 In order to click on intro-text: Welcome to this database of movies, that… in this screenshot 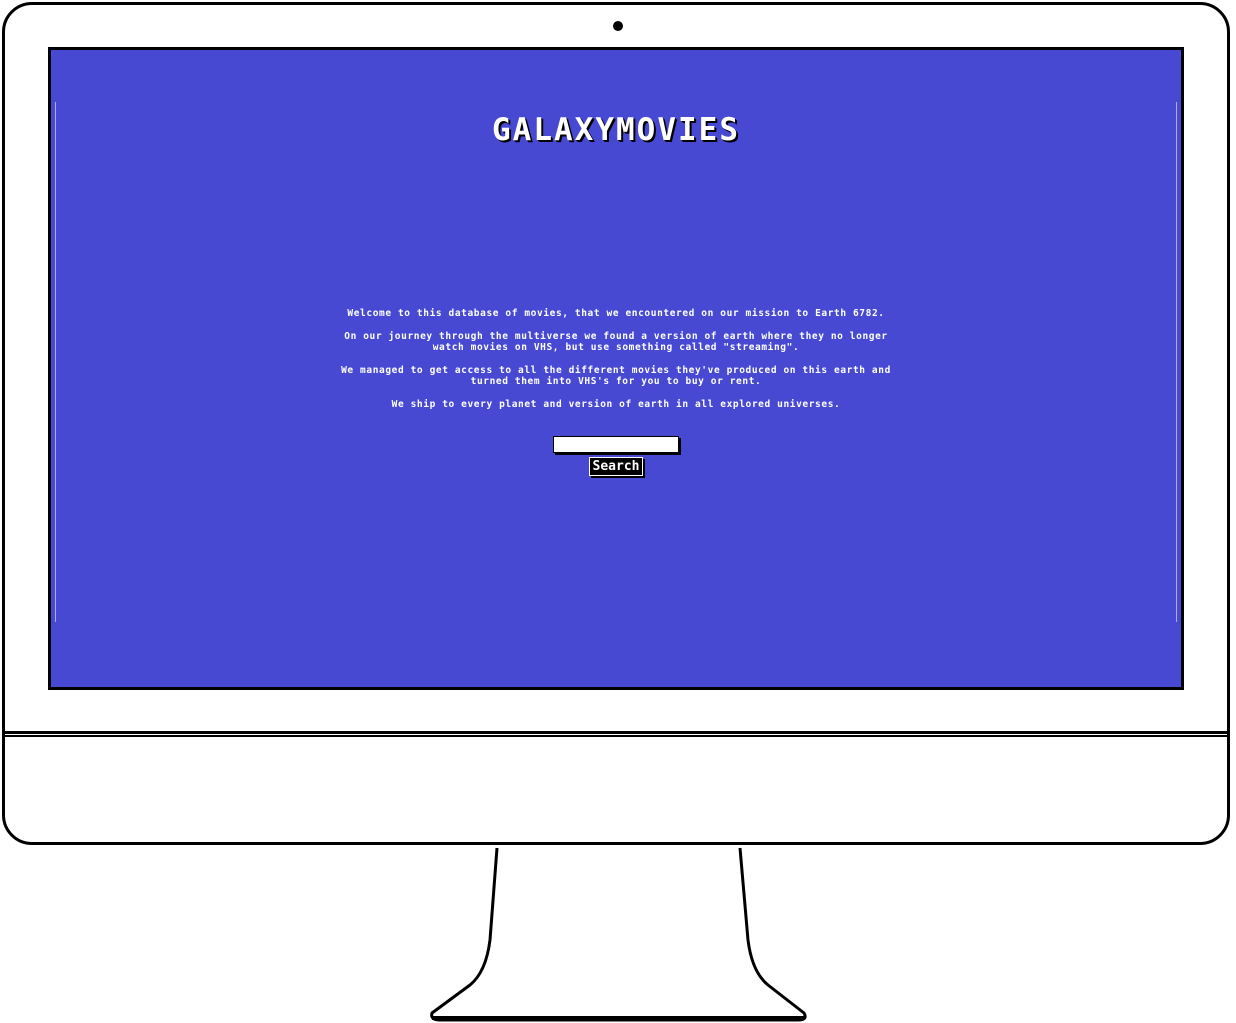, I will do `click(616, 365)`.